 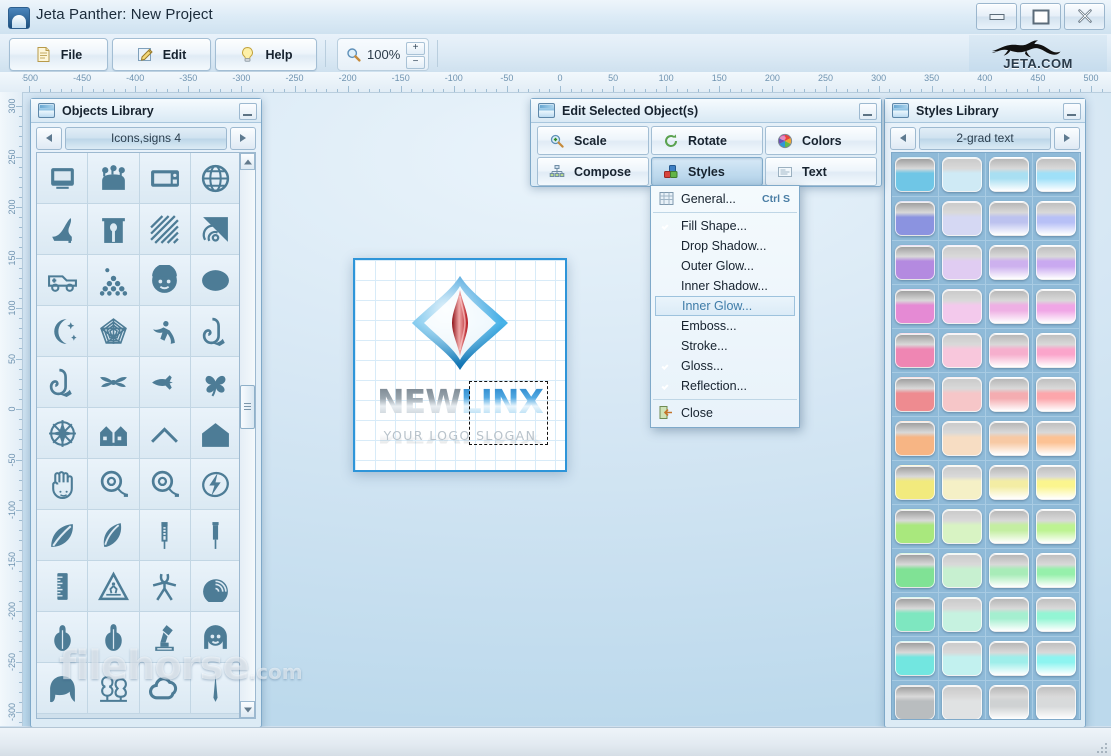 What do you see at coordinates (821, 171) in the screenshot?
I see `text-button: Text` at bounding box center [821, 171].